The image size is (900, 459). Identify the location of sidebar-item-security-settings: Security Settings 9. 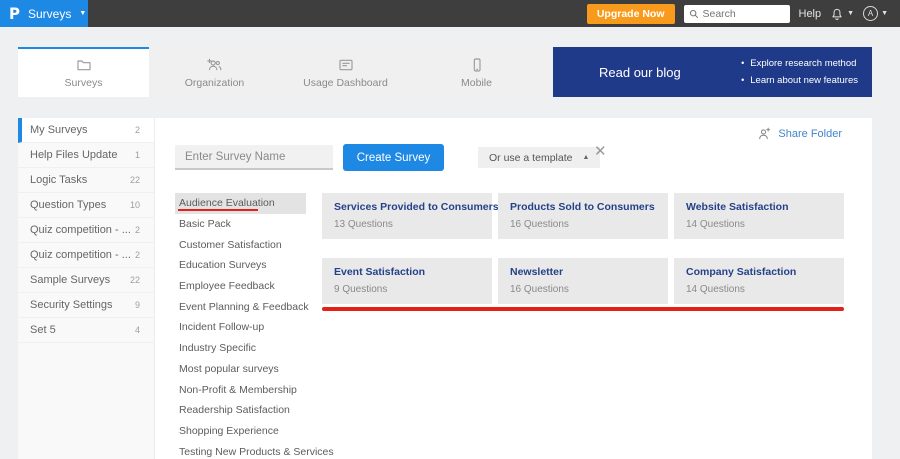
(86, 305).